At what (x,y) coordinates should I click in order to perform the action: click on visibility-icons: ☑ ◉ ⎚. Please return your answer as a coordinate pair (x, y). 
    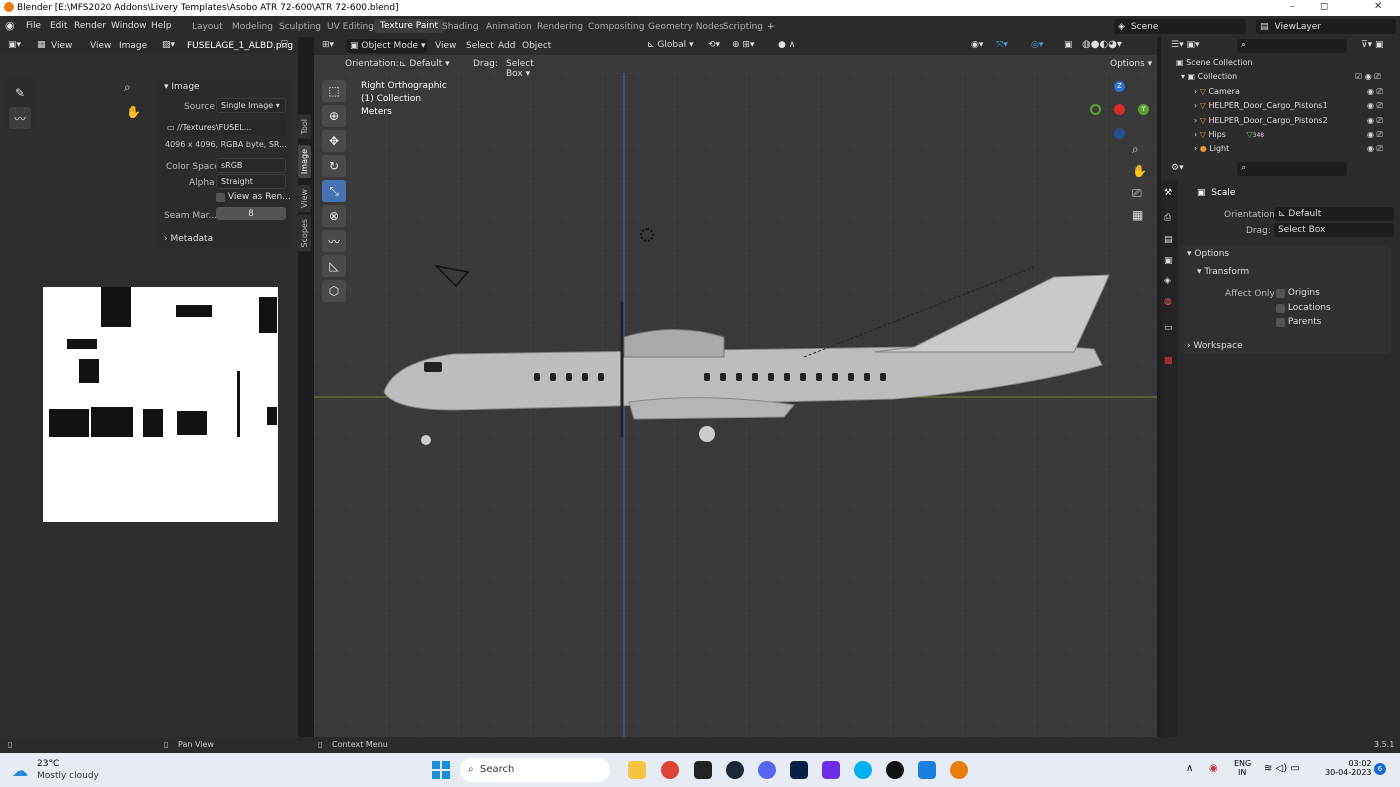
    Looking at the image, I should click on (1368, 77).